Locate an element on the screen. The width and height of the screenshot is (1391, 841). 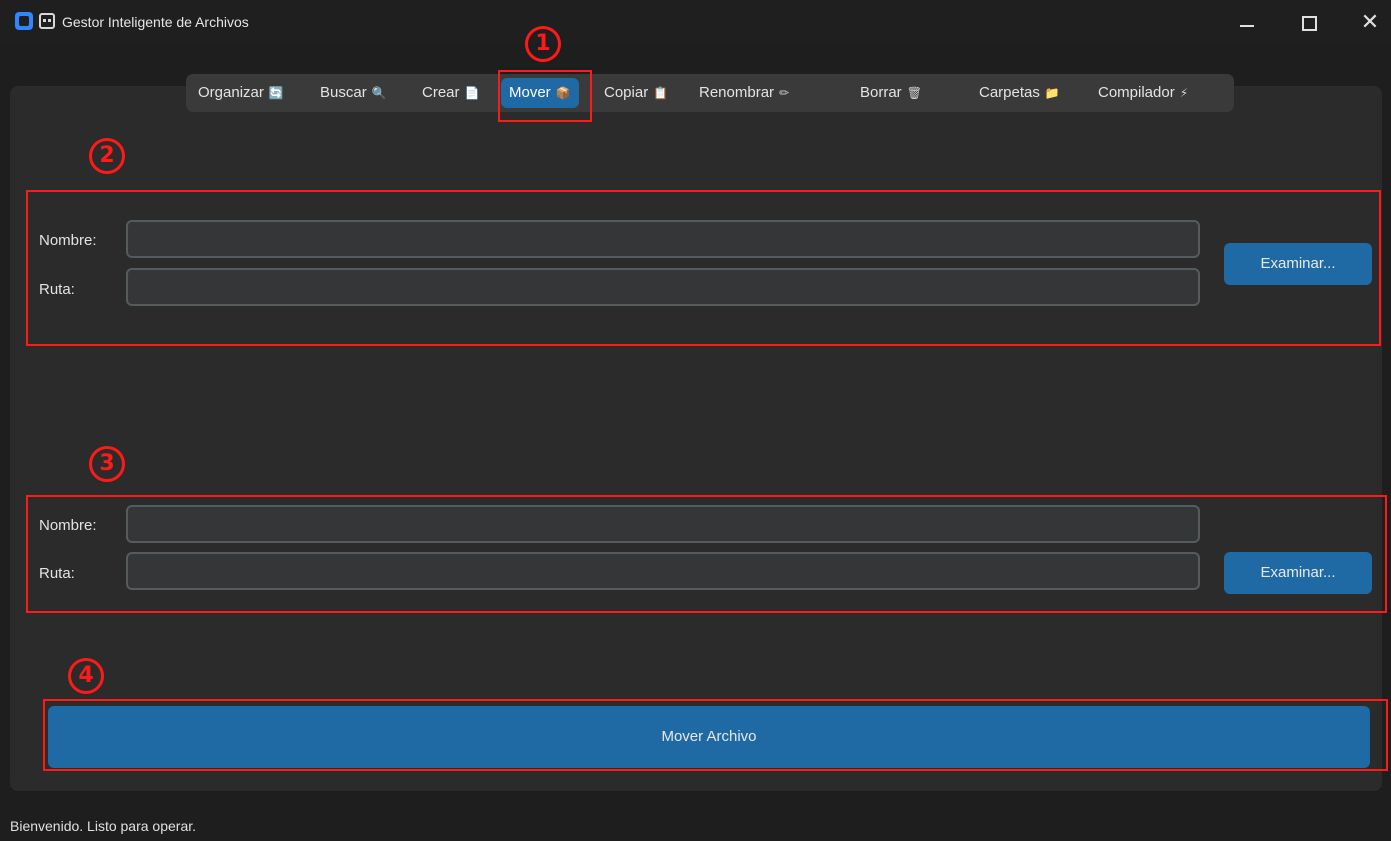
destination-name-label: Nombre: is located at coordinates (68, 525).